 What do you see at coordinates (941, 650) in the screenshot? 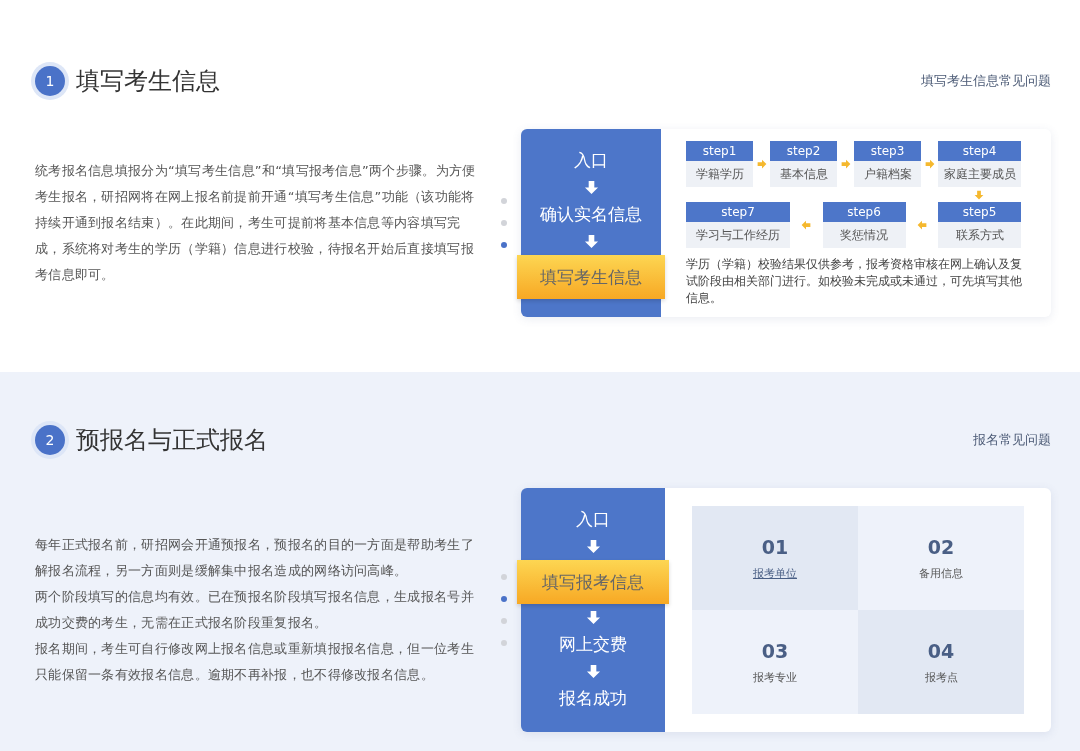
I see `cell-number: 04` at bounding box center [941, 650].